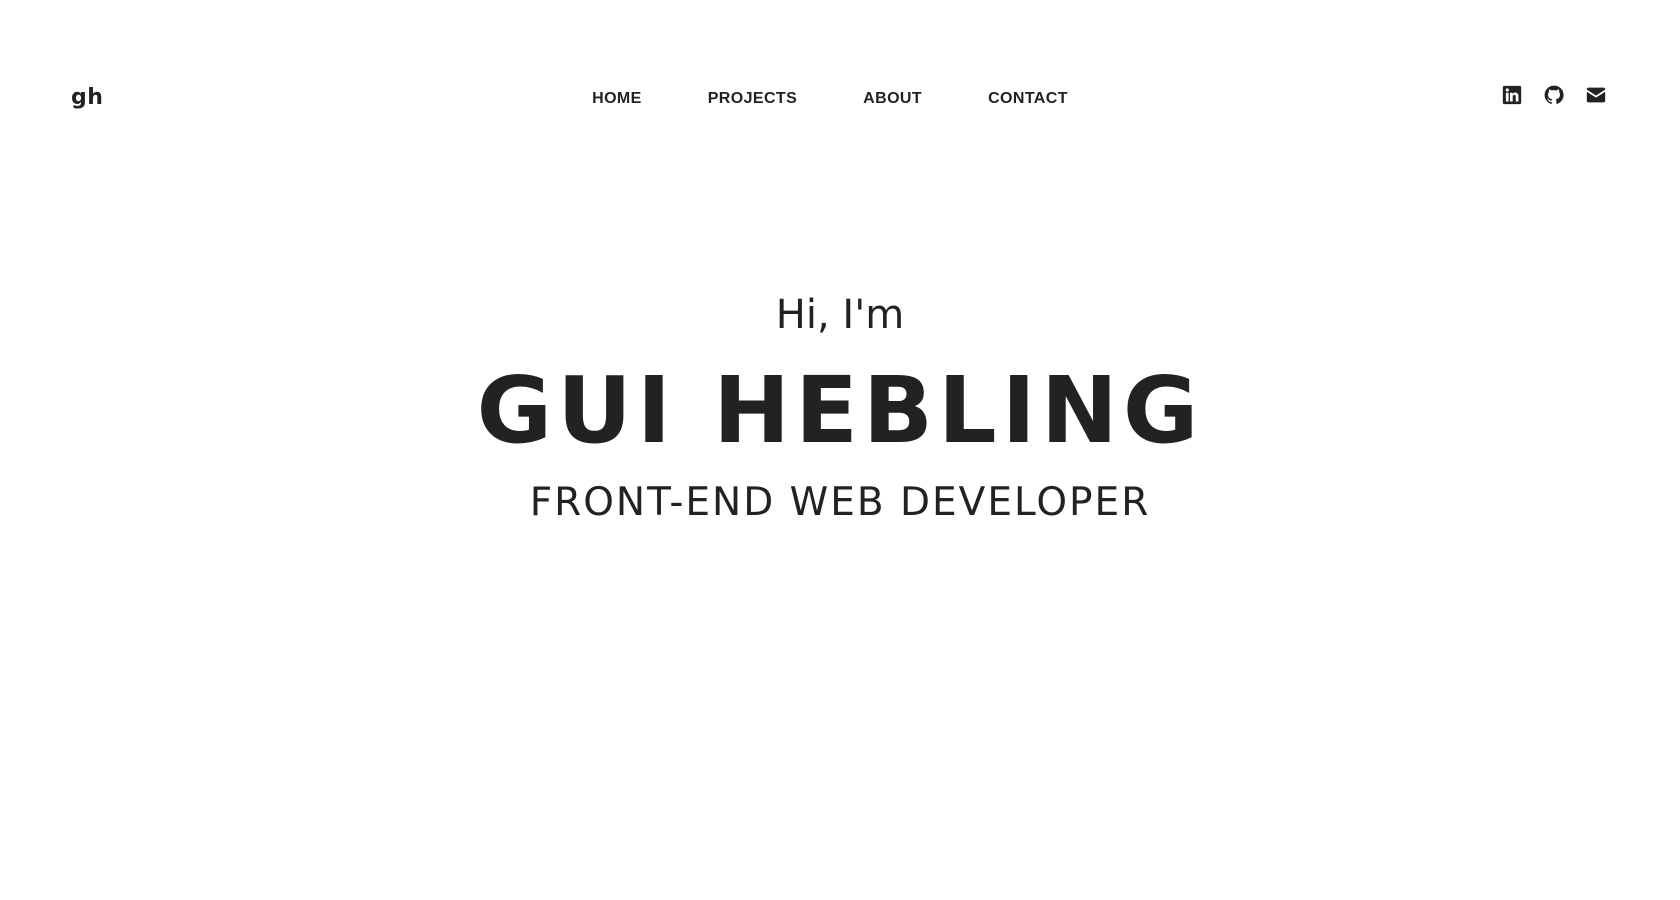  Describe the element at coordinates (840, 502) in the screenshot. I see `hero-role: FRONT-END WEB DEVELOPER` at that location.